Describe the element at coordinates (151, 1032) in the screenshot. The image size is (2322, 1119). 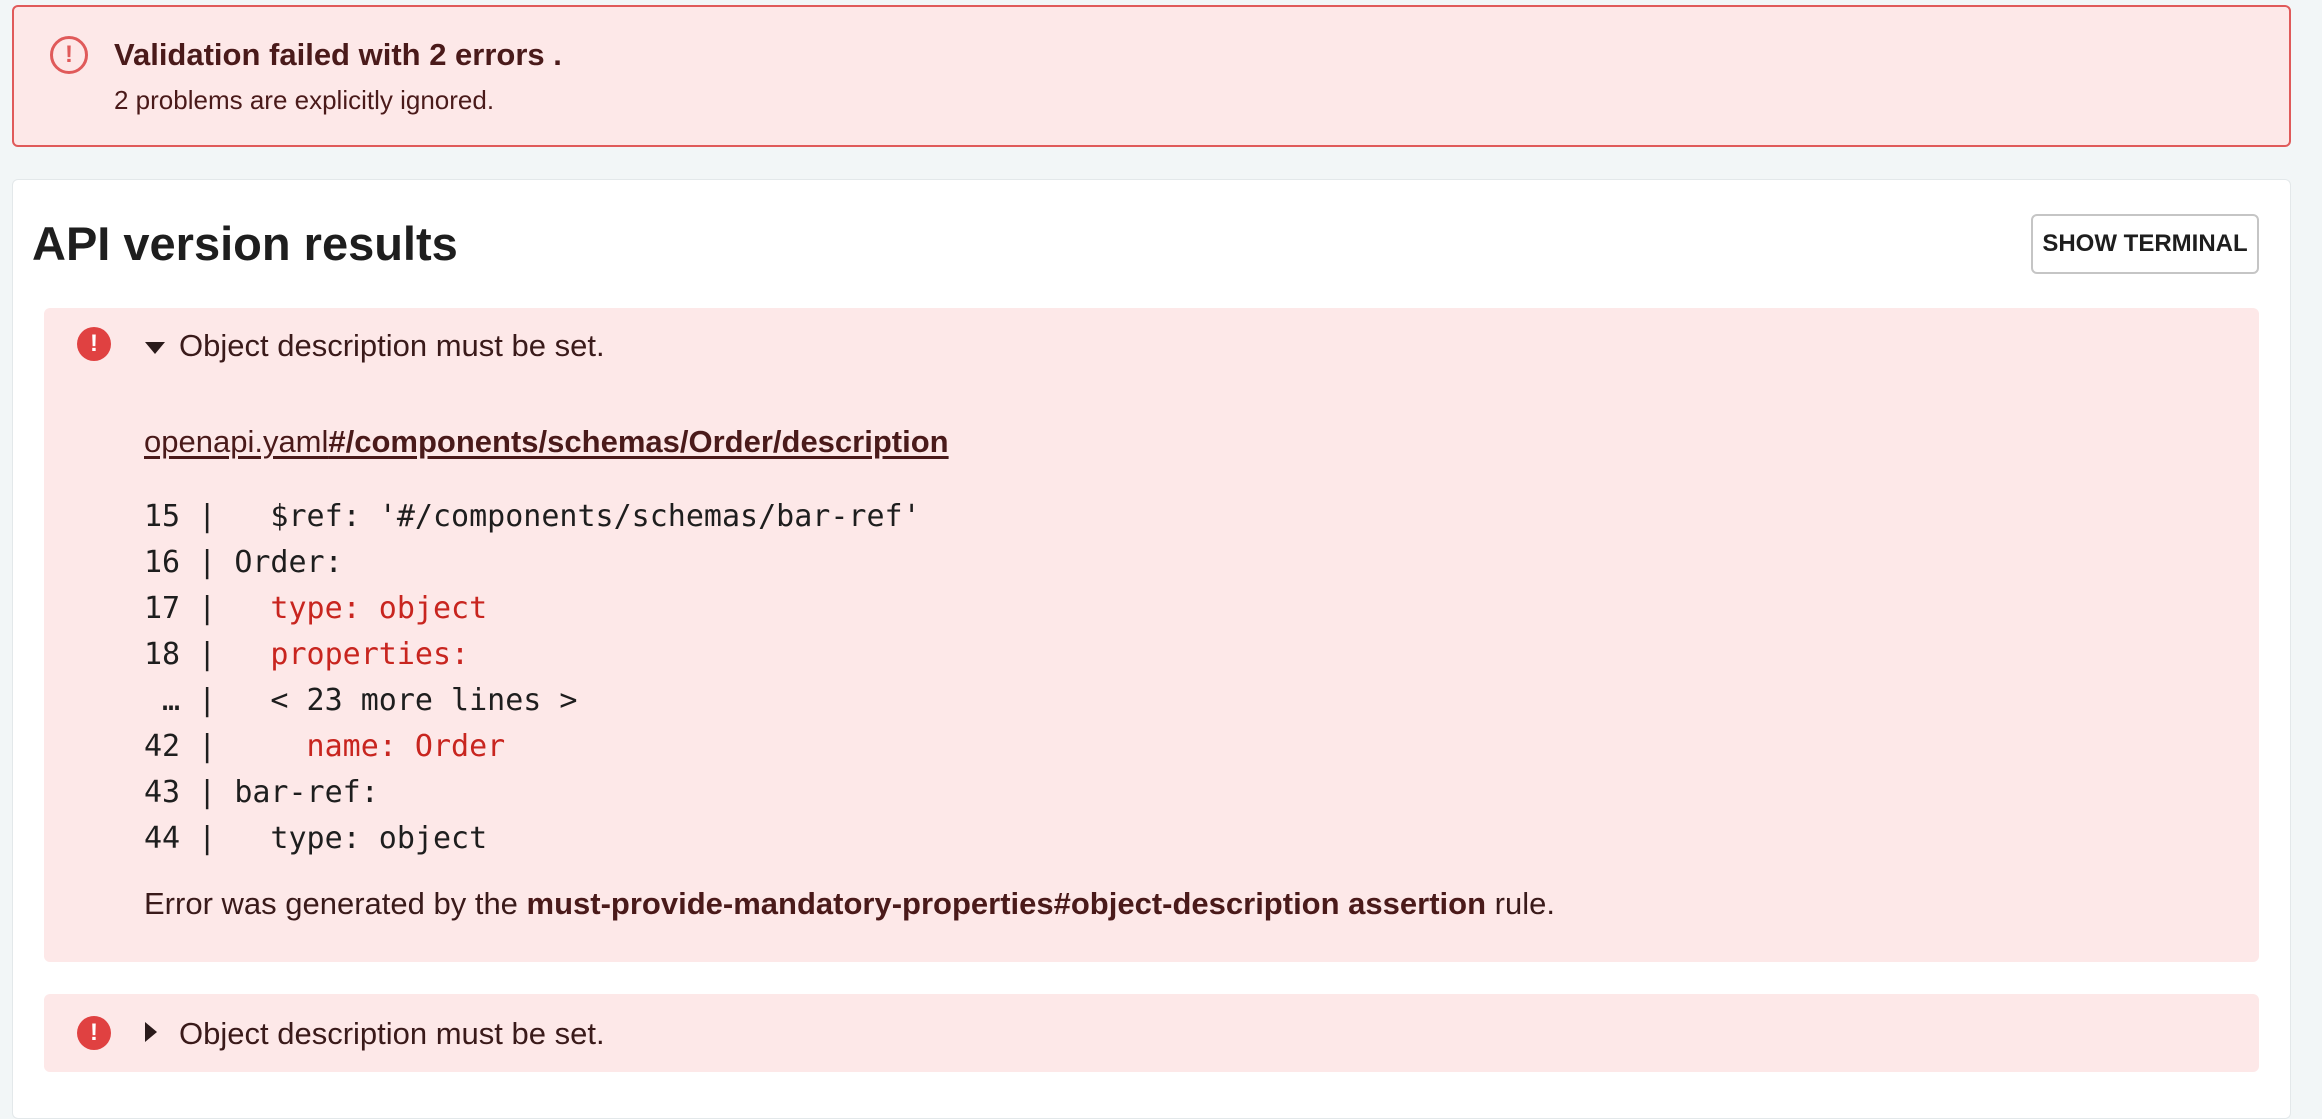
I see `caret-right-icon` at that location.